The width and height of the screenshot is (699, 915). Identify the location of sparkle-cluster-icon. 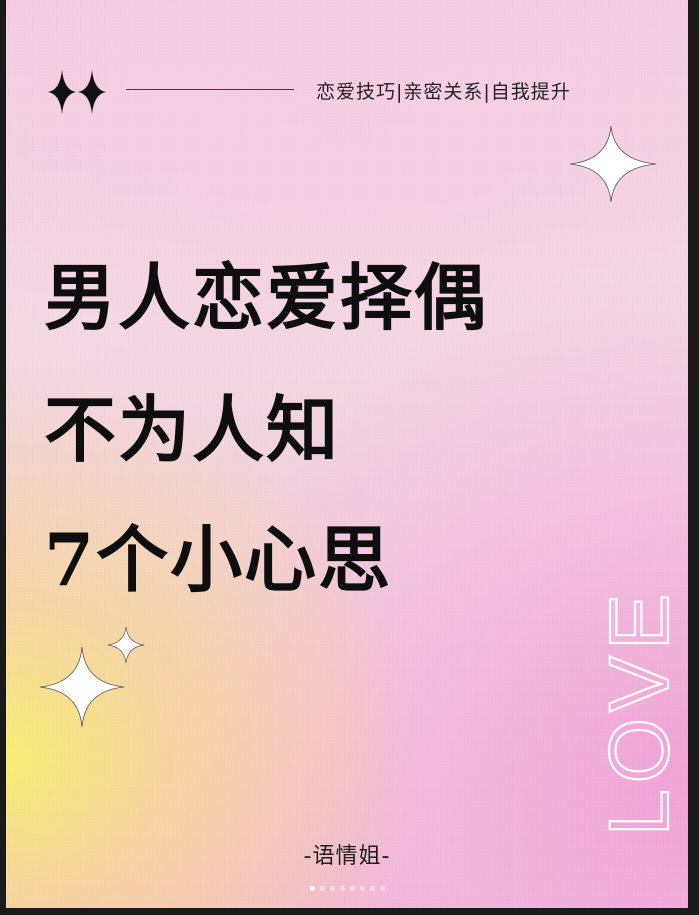
(92, 677).